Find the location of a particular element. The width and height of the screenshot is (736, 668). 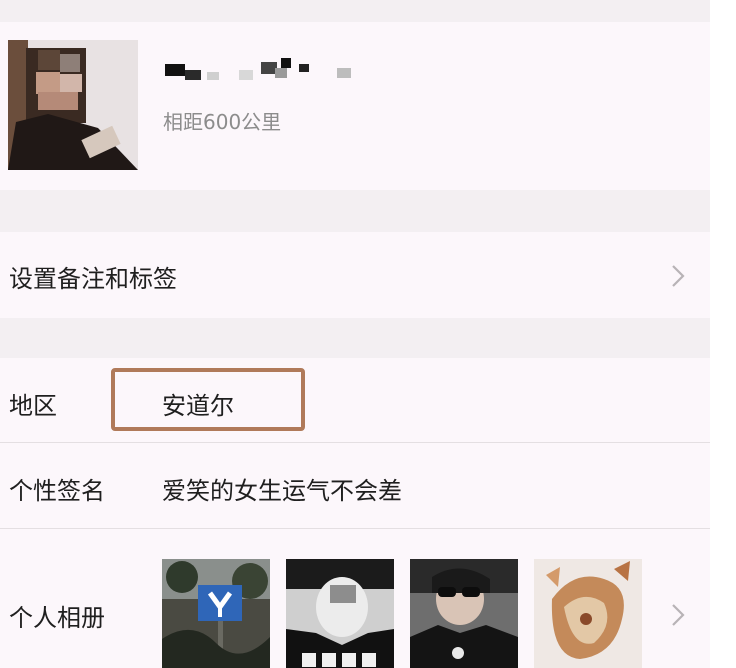

avatar is located at coordinates (73, 105).